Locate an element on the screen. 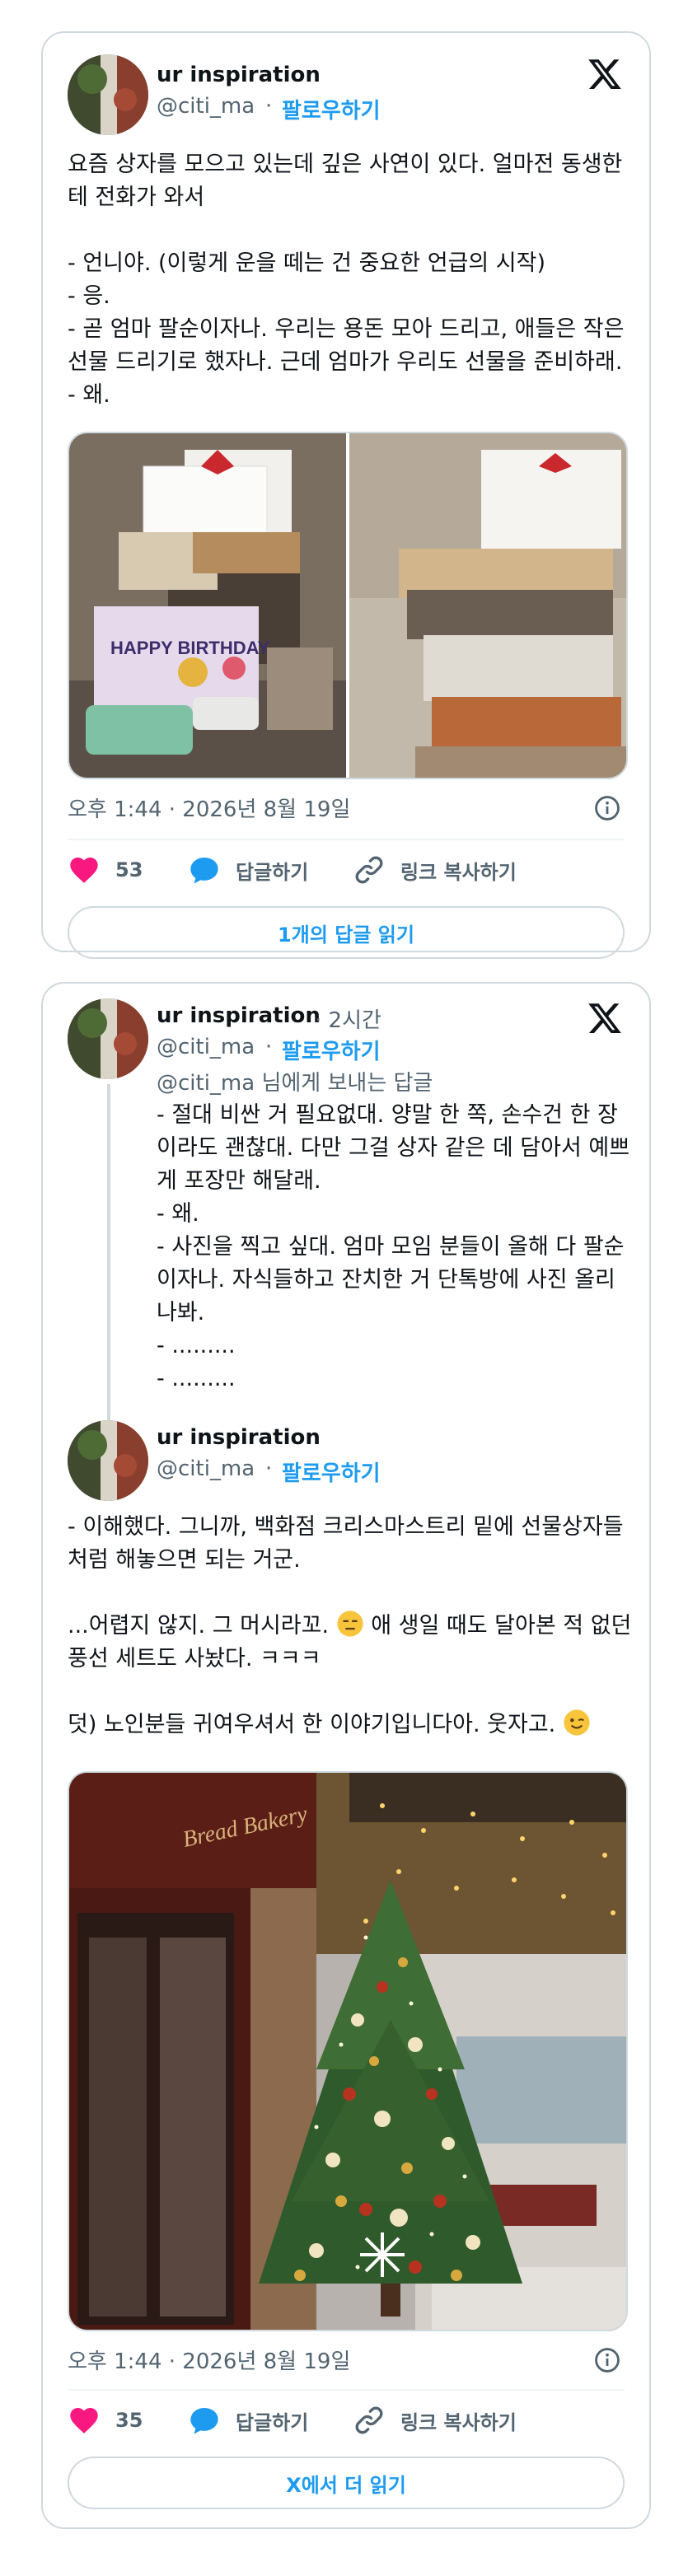 The image size is (688, 2576). expressionless-emoji-icon is located at coordinates (350, 1624).